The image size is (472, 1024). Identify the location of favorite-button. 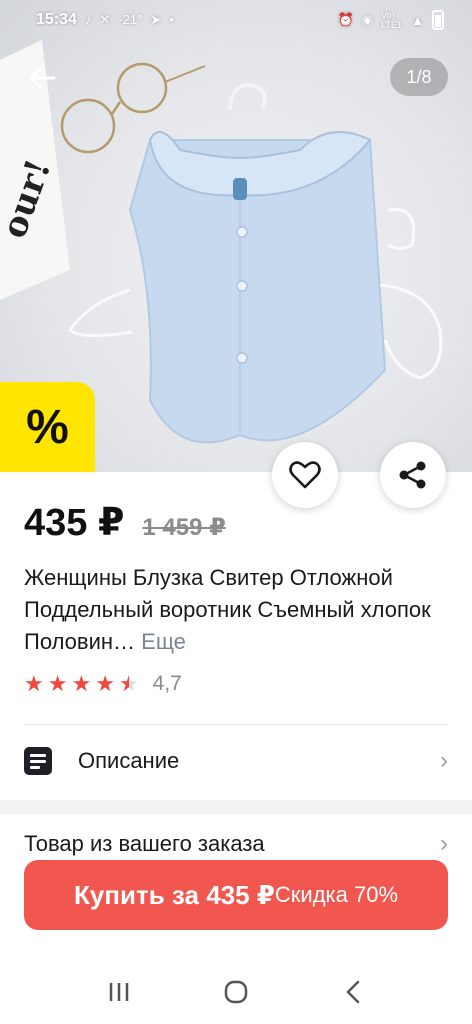
(305, 475).